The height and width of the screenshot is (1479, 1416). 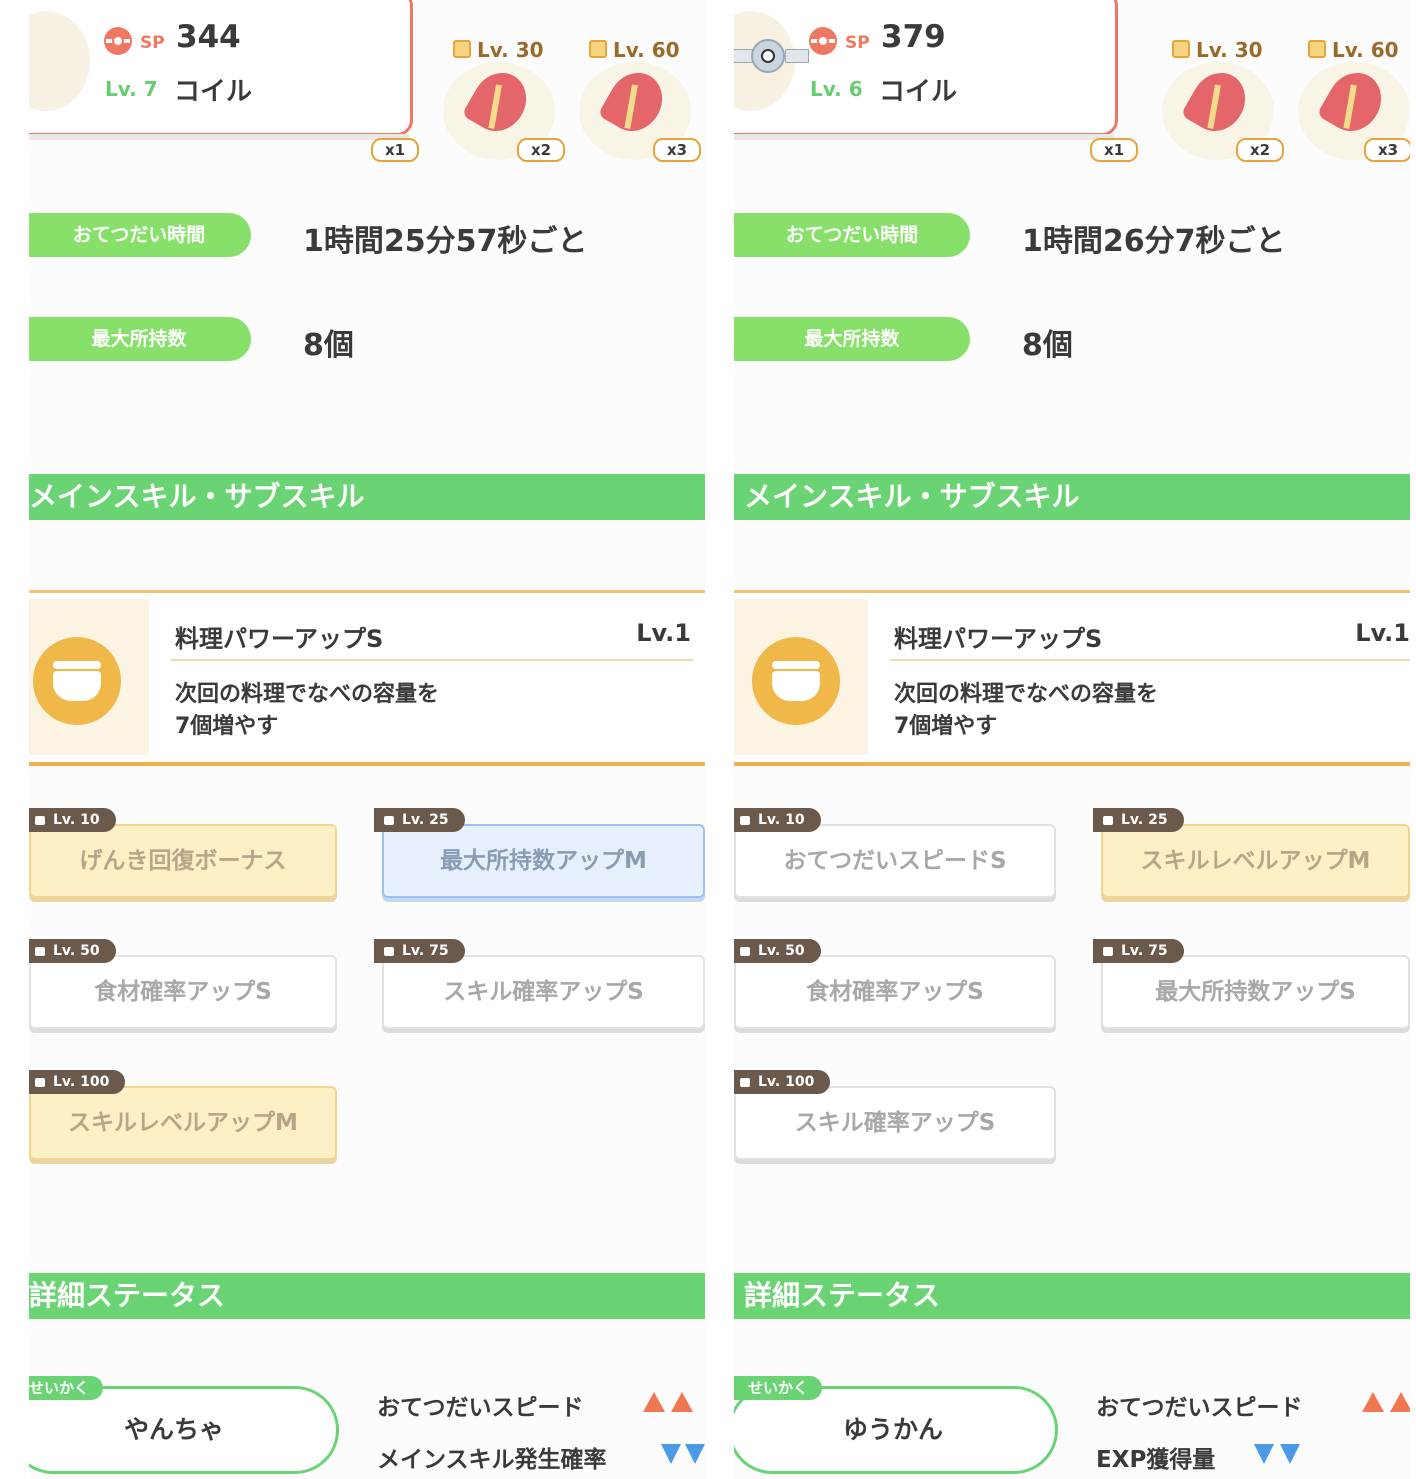 What do you see at coordinates (480, 1408) in the screenshot?
I see `stat-up-label: おてつだいスピード` at bounding box center [480, 1408].